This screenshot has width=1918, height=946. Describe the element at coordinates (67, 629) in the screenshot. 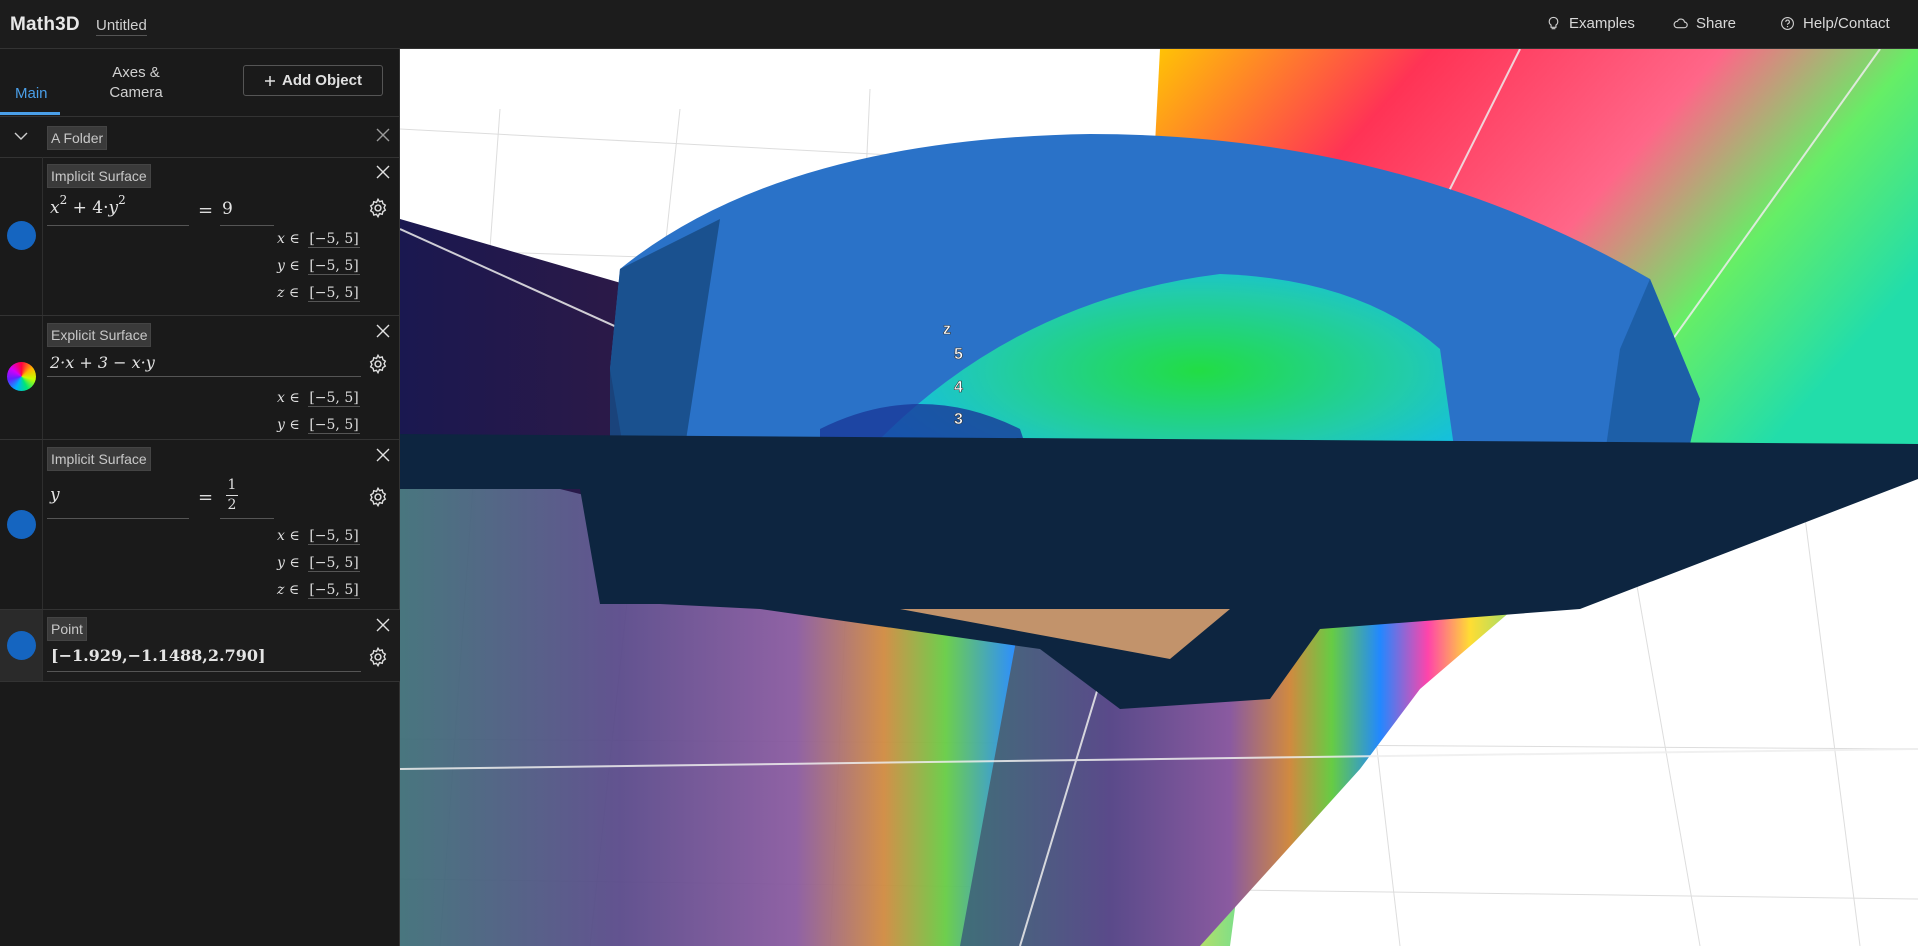

I see `object-type-label: Point` at that location.